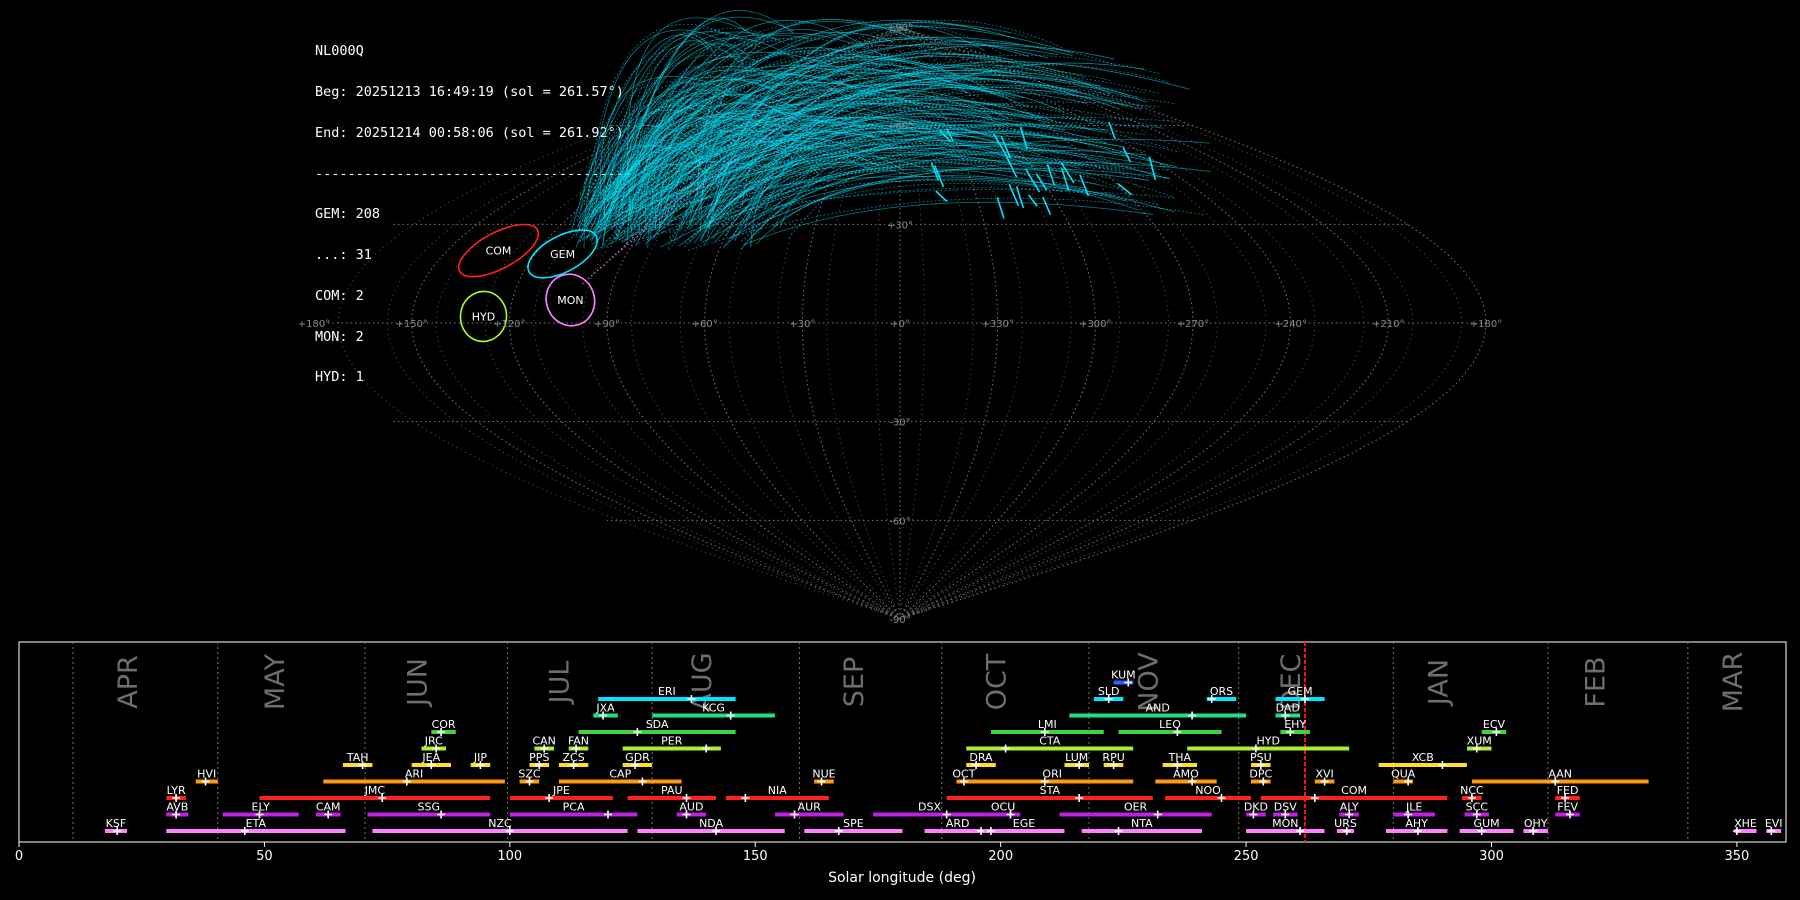 The height and width of the screenshot is (900, 1800). I want to click on shower-label: SLD, so click(1109, 691).